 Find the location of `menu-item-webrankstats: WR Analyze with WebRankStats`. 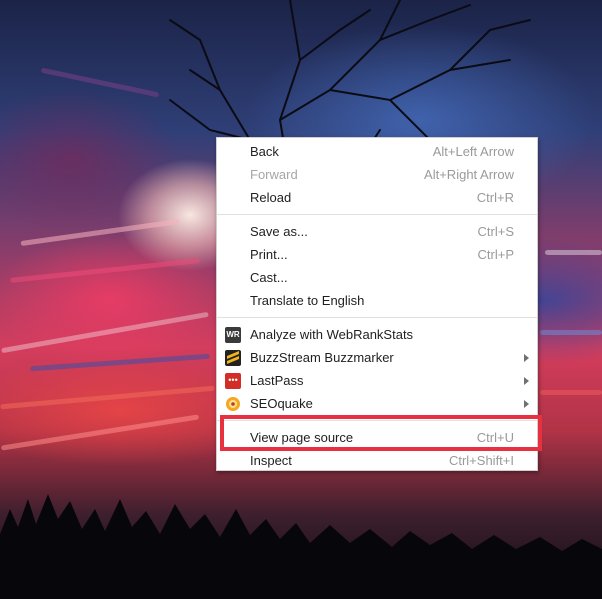

menu-item-webrankstats: WR Analyze with WebRankStats is located at coordinates (377, 335).